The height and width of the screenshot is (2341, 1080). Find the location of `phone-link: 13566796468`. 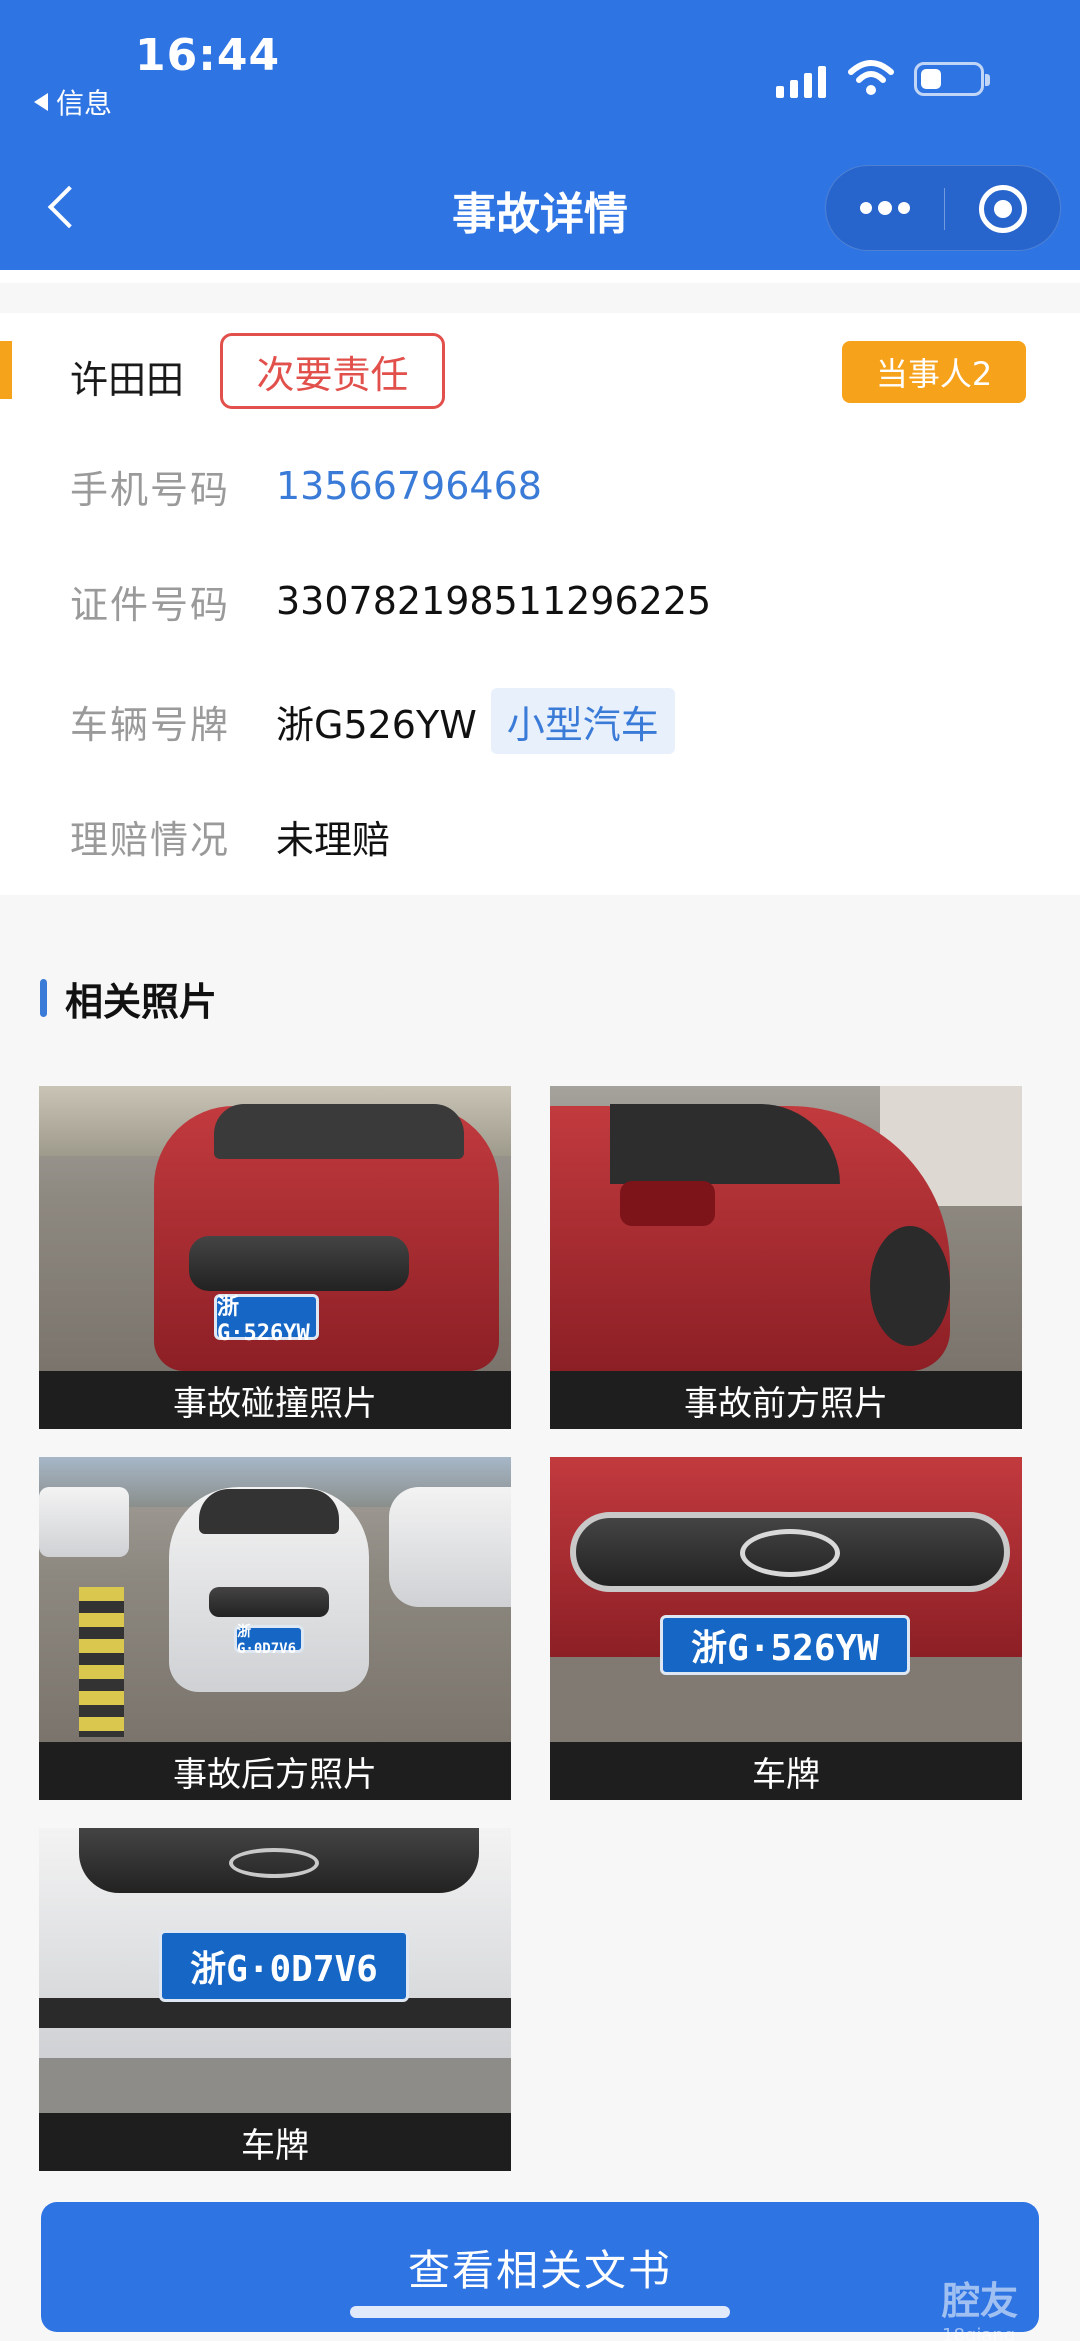

phone-link: 13566796468 is located at coordinates (409, 486).